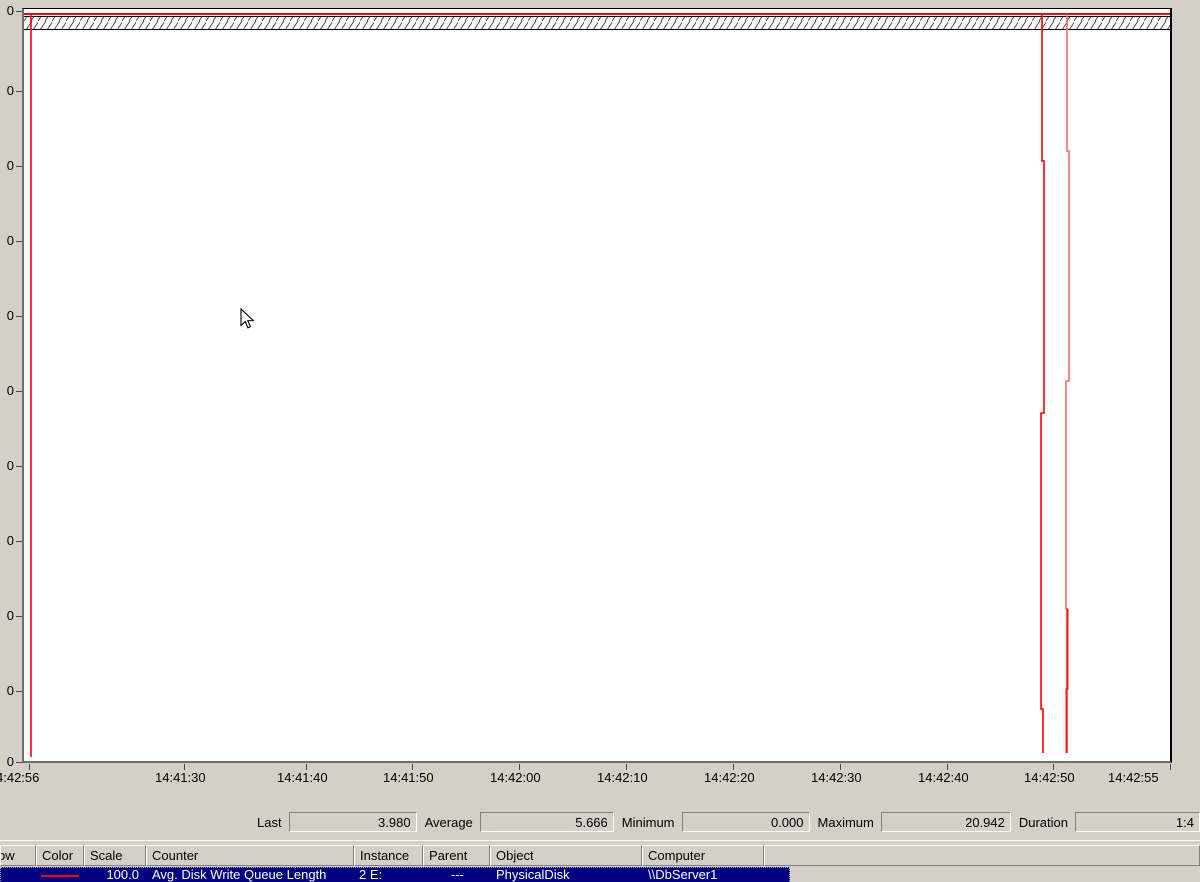  What do you see at coordinates (622, 777) in the screenshot?
I see `x-axis-label-5: 14:42:10` at bounding box center [622, 777].